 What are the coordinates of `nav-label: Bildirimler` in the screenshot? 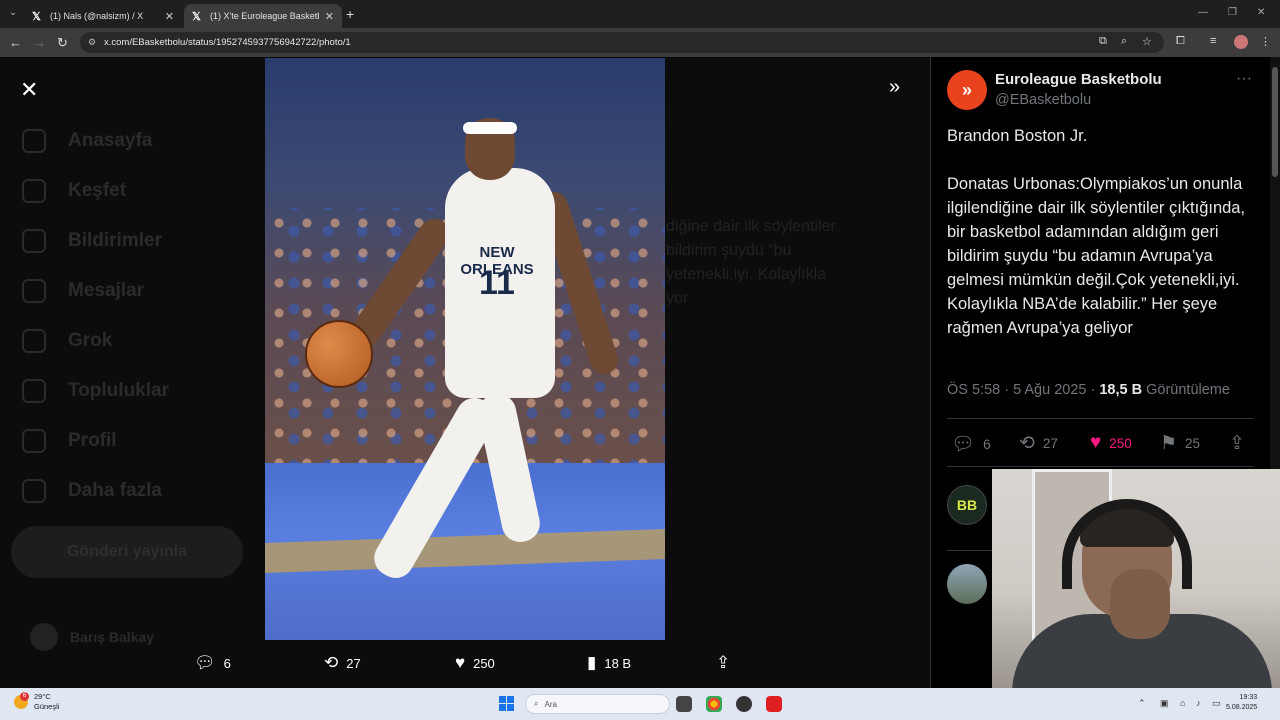 It's located at (115, 240).